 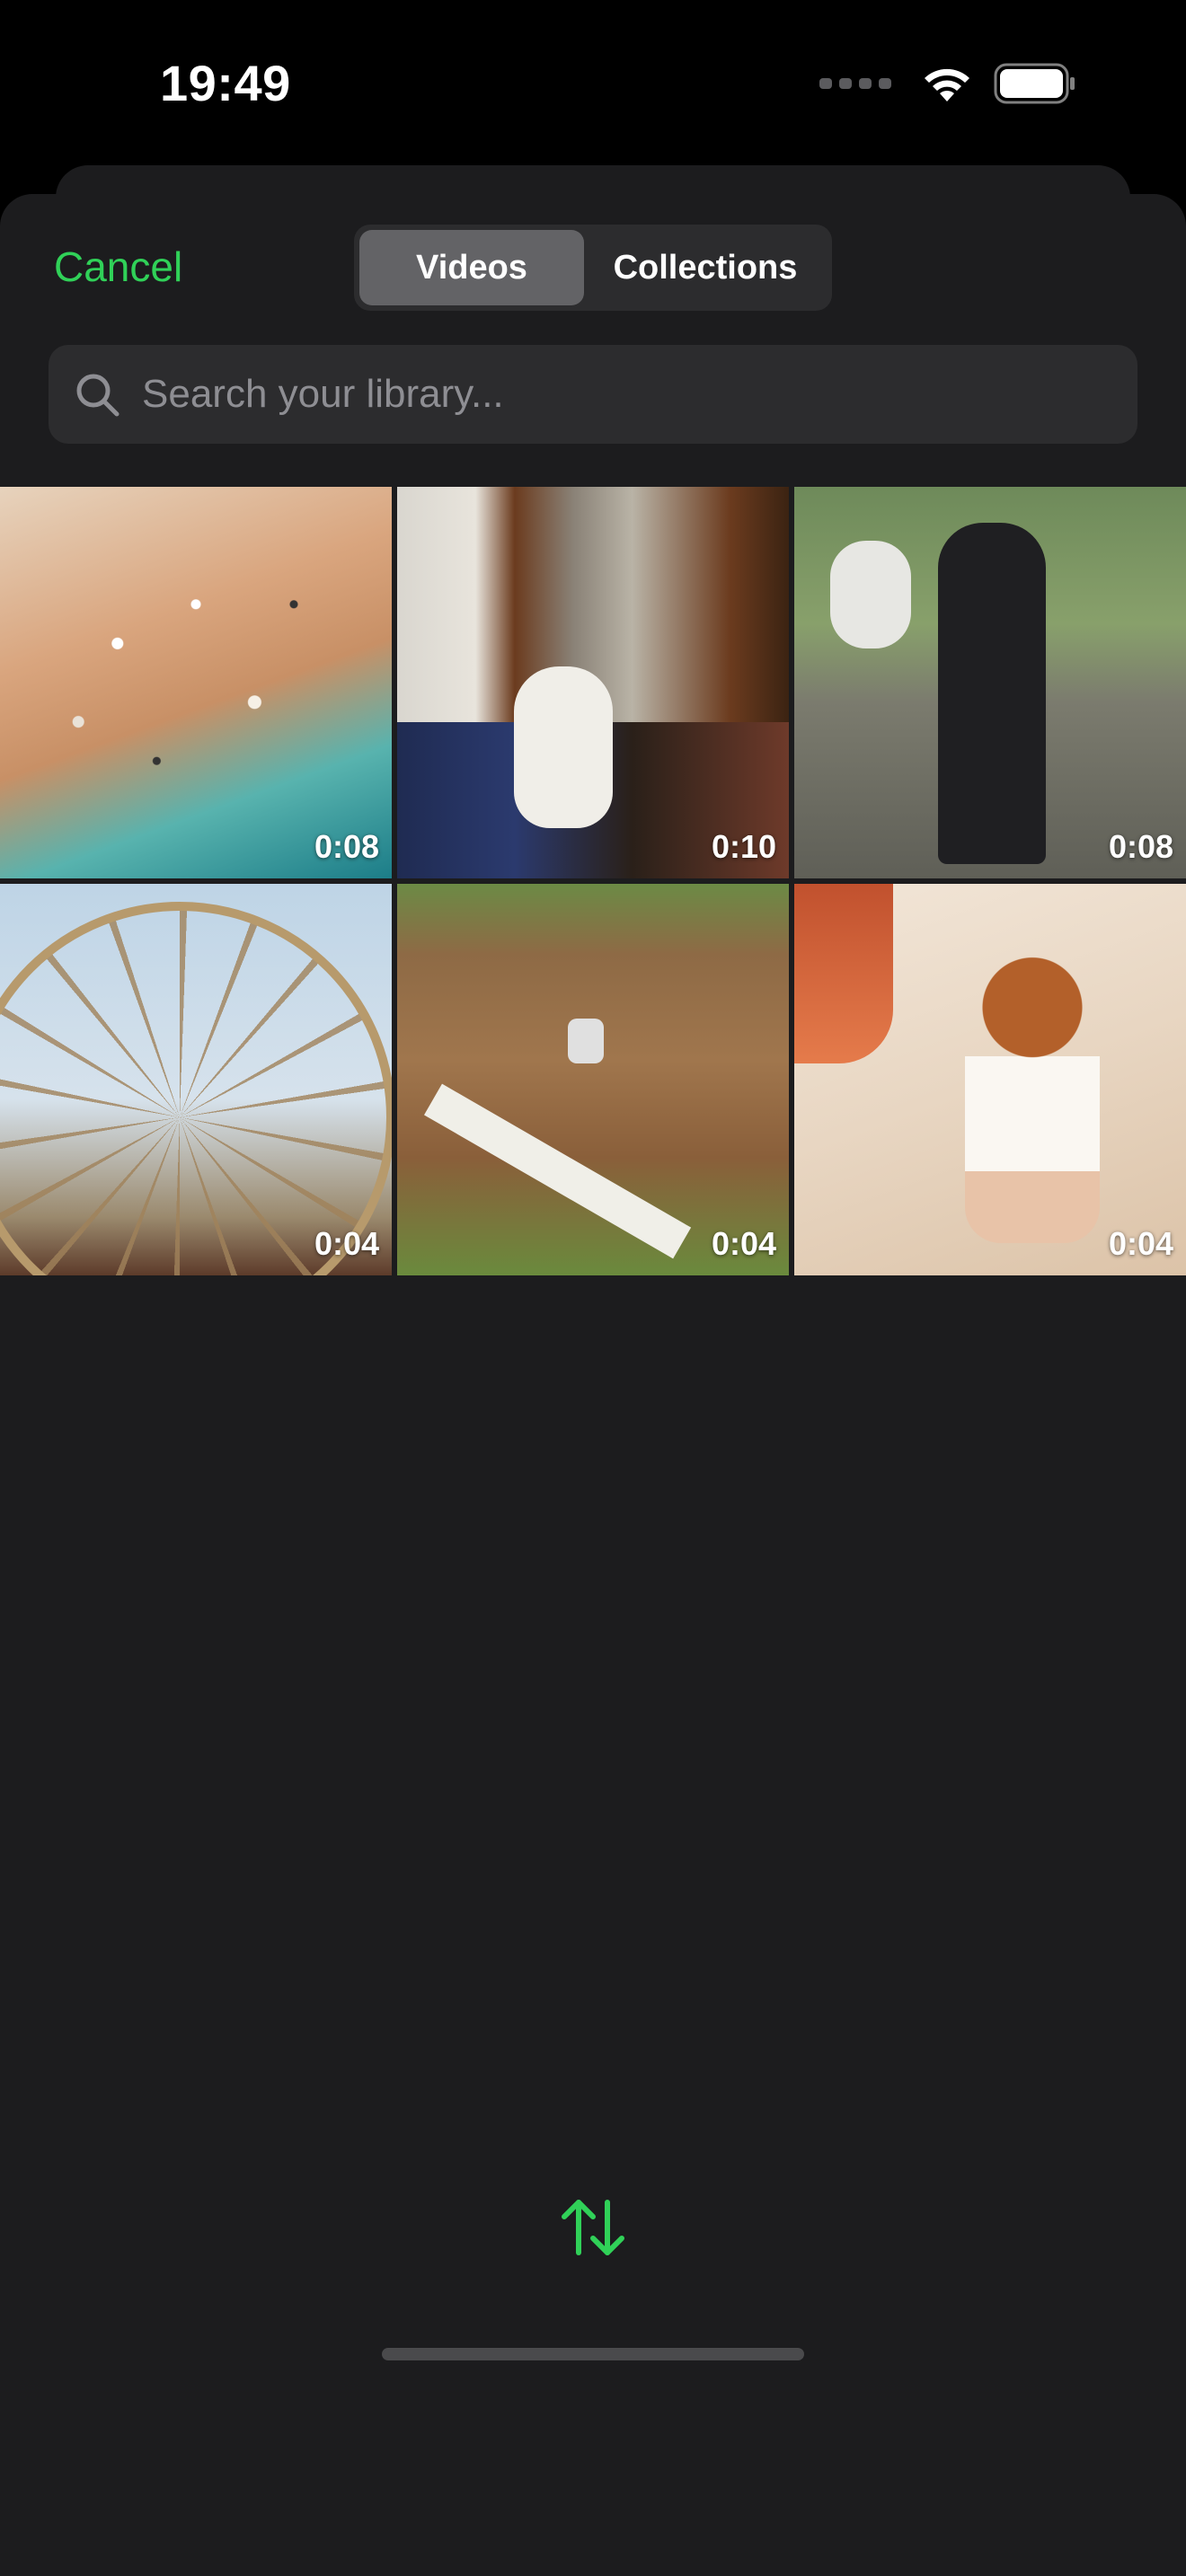 What do you see at coordinates (225, 83) in the screenshot?
I see `status-time: 19:49` at bounding box center [225, 83].